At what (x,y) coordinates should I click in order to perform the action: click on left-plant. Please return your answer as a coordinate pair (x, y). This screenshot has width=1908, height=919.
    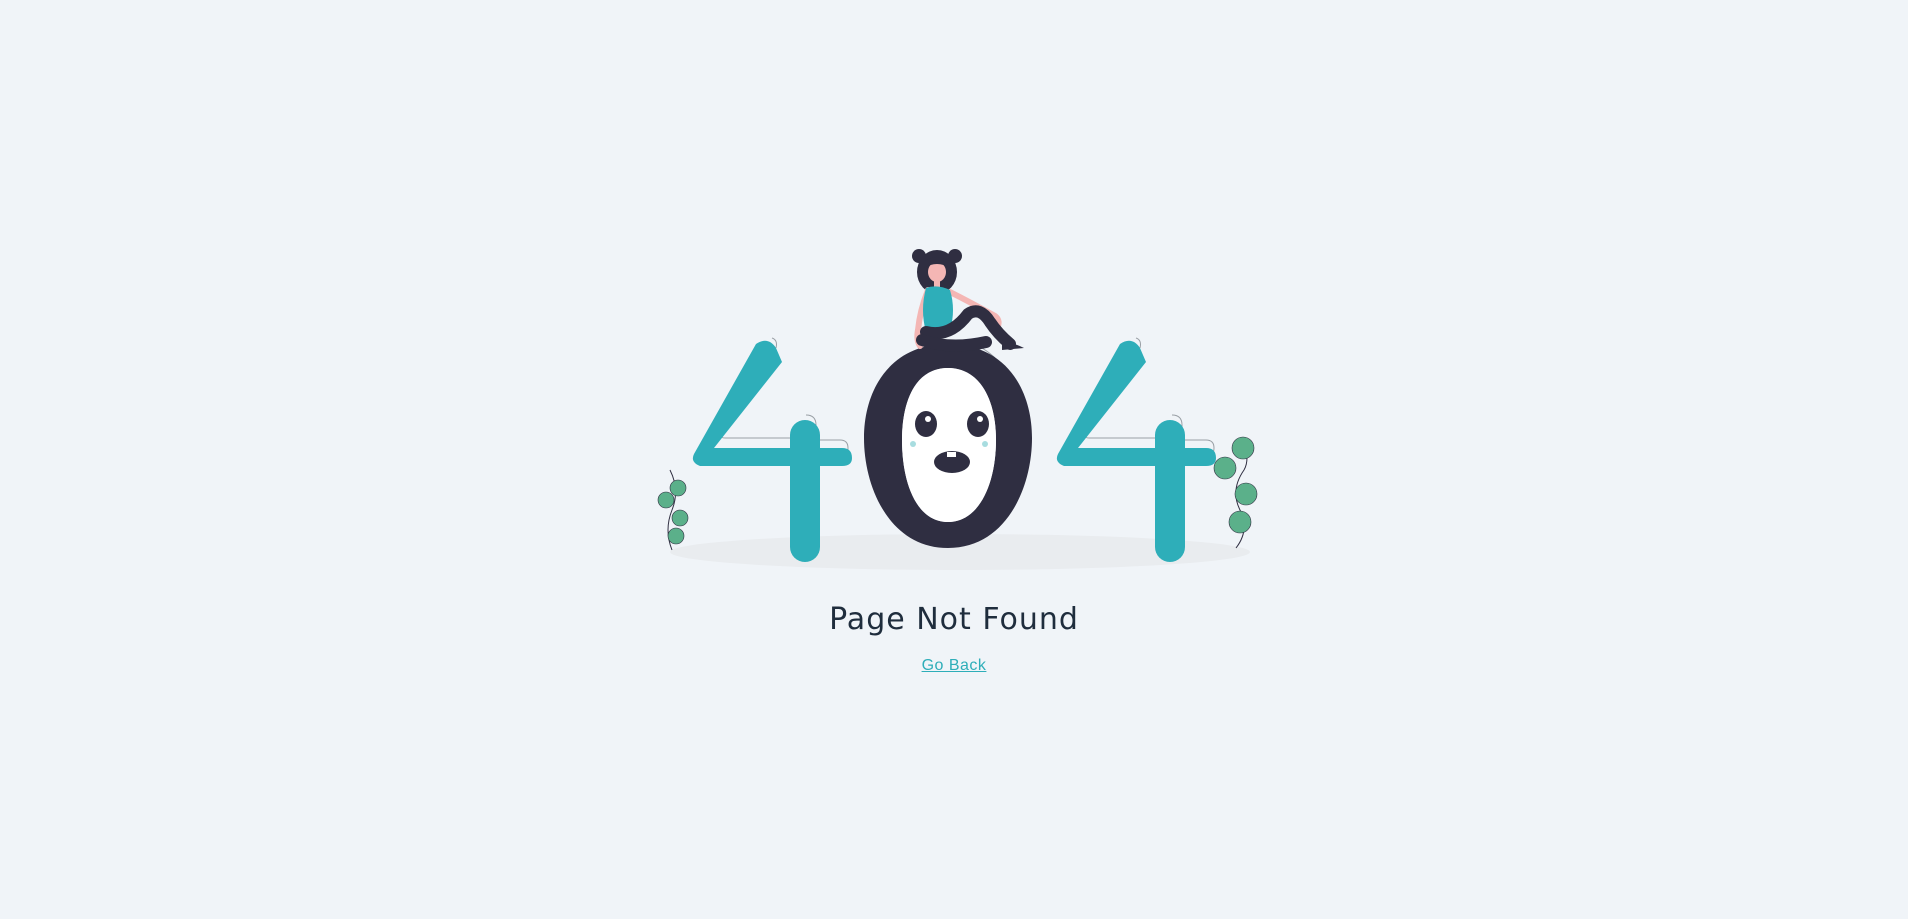
    Looking at the image, I should click on (673, 510).